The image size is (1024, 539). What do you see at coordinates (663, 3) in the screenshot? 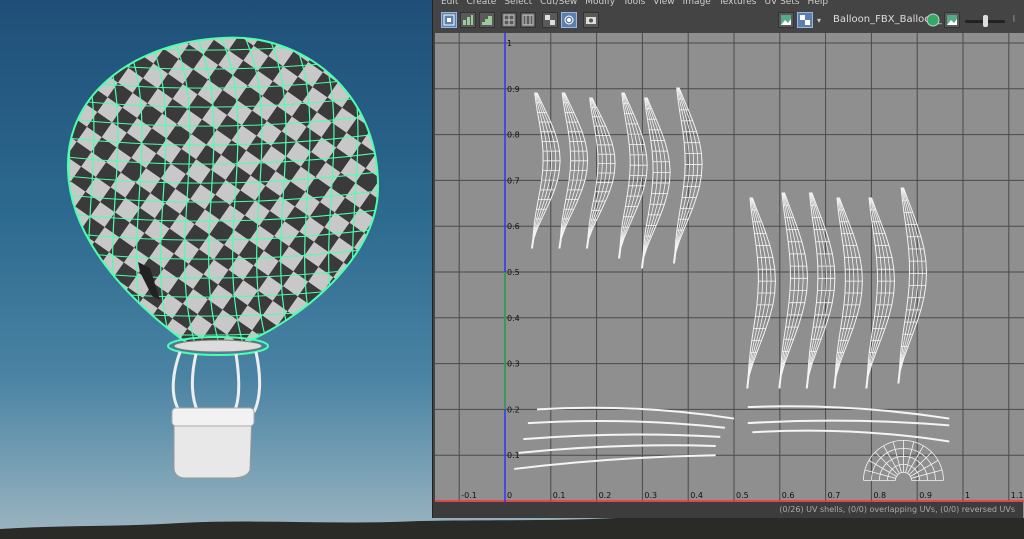
I see `menu-item-view: View` at bounding box center [663, 3].